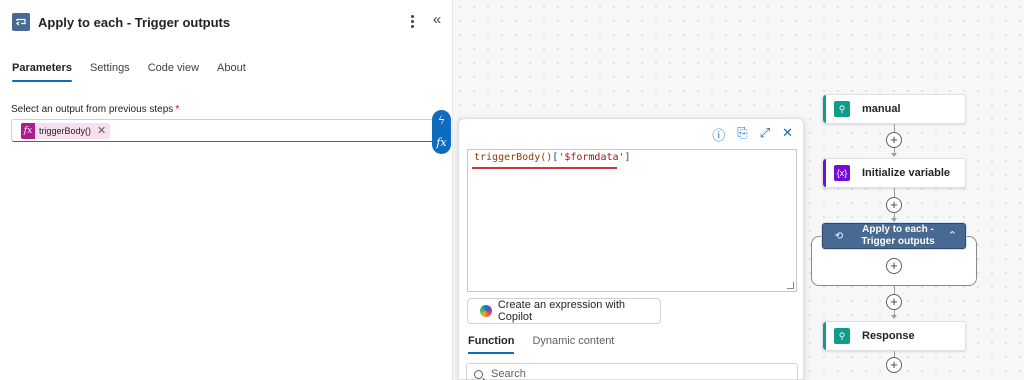 Image resolution: width=1024 pixels, height=380 pixels. I want to click on tab-parameters: Parameters, so click(42, 72).